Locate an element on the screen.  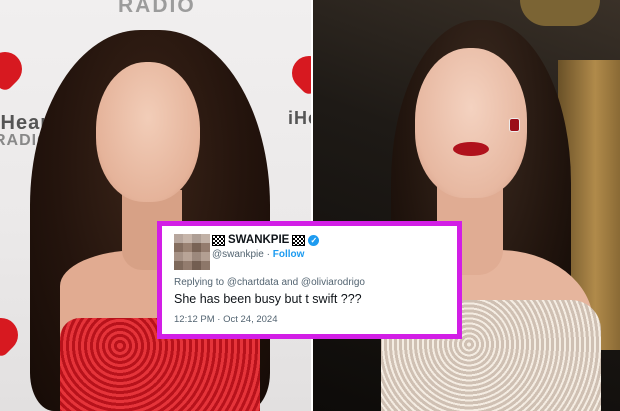
author-handle: @swankpie is located at coordinates (238, 254).